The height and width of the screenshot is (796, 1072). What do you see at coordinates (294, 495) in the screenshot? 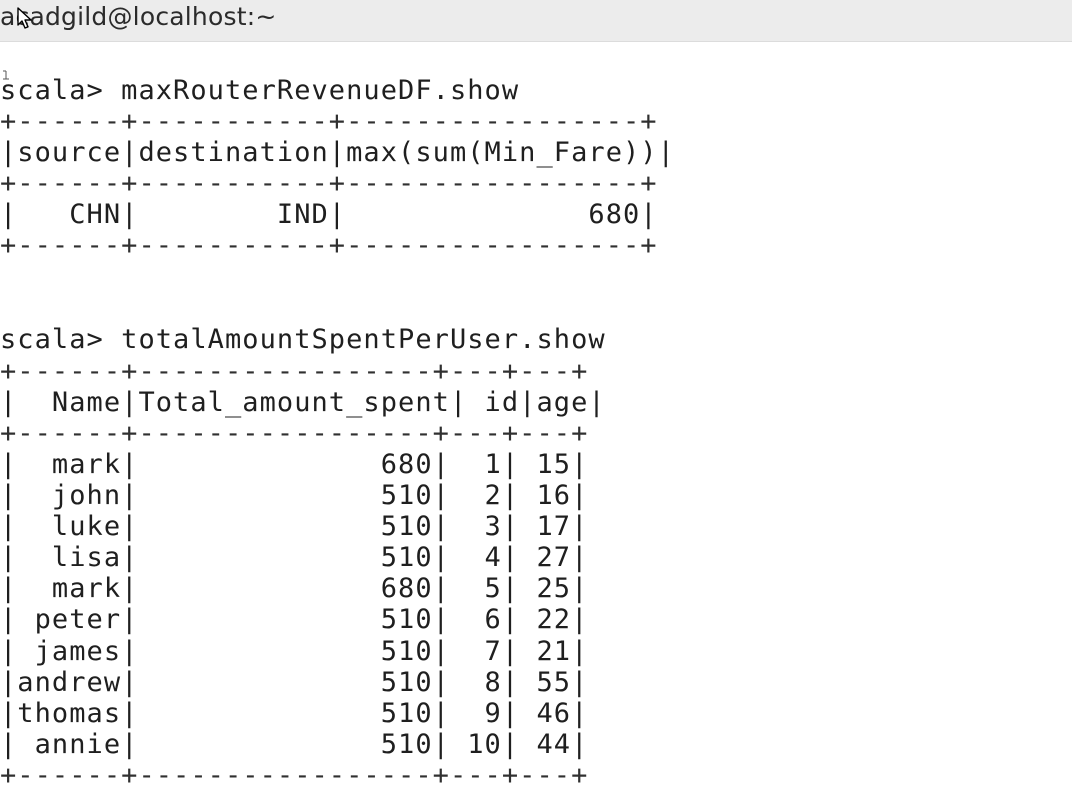
I see `table-row: | john| 510| 2| 16|` at bounding box center [294, 495].